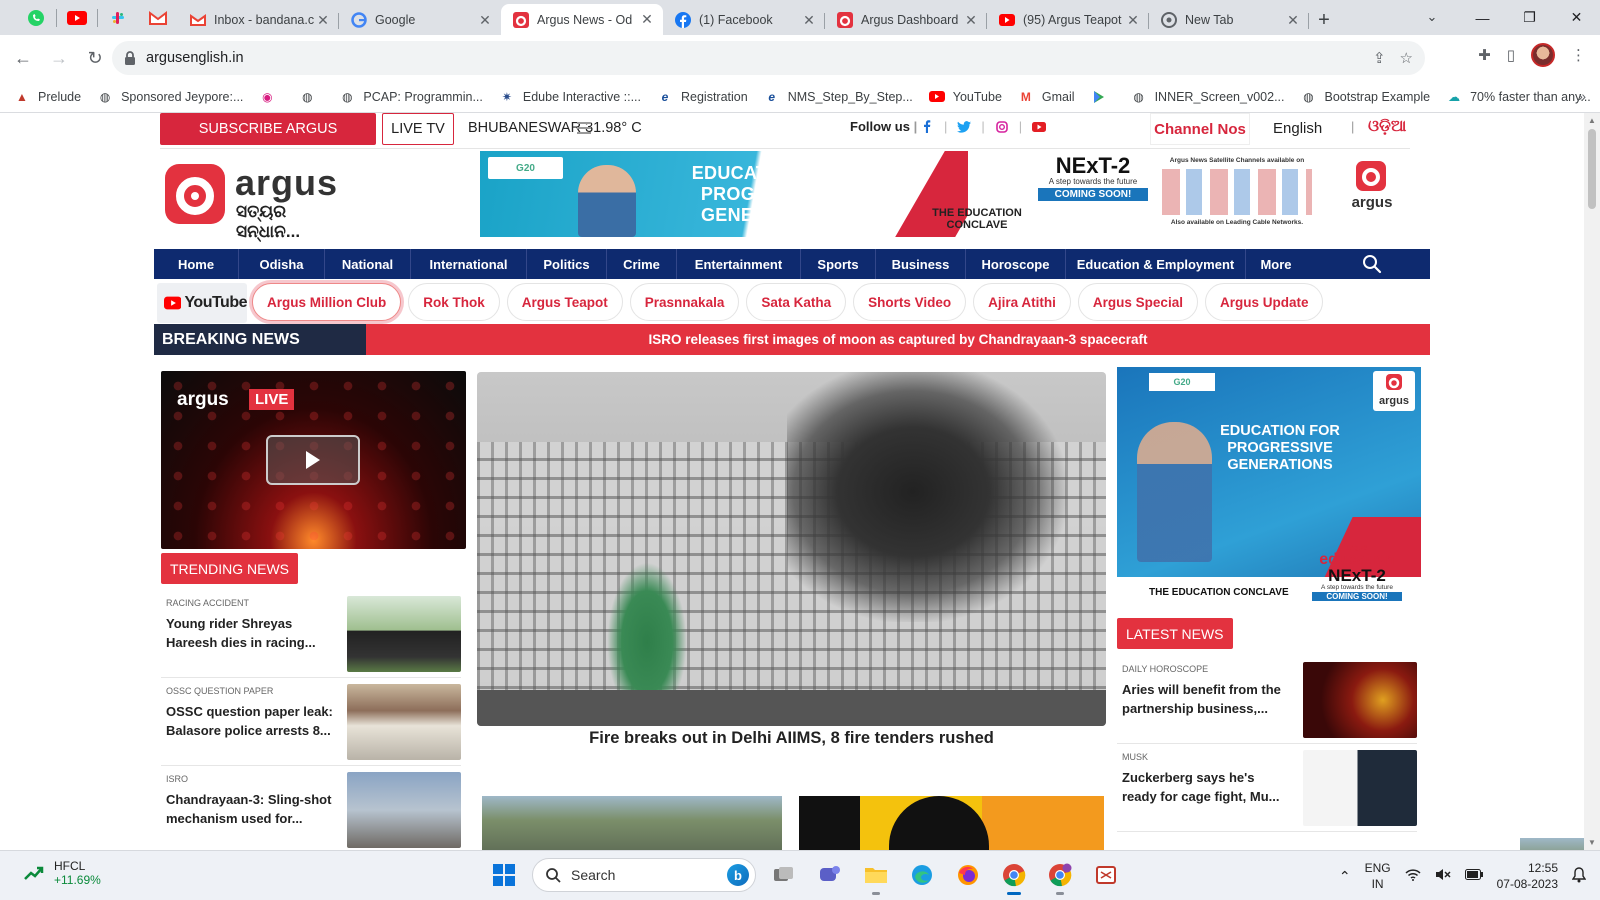 The width and height of the screenshot is (1600, 900). I want to click on bookmark-prelude: ▲ Prelude, so click(47, 97).